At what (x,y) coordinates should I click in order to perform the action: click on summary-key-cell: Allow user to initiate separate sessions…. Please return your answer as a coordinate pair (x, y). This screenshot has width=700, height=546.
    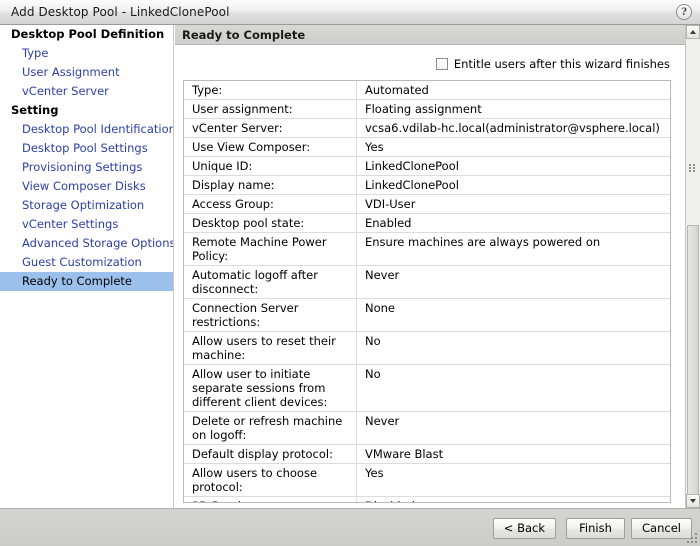
    Looking at the image, I should click on (270, 388).